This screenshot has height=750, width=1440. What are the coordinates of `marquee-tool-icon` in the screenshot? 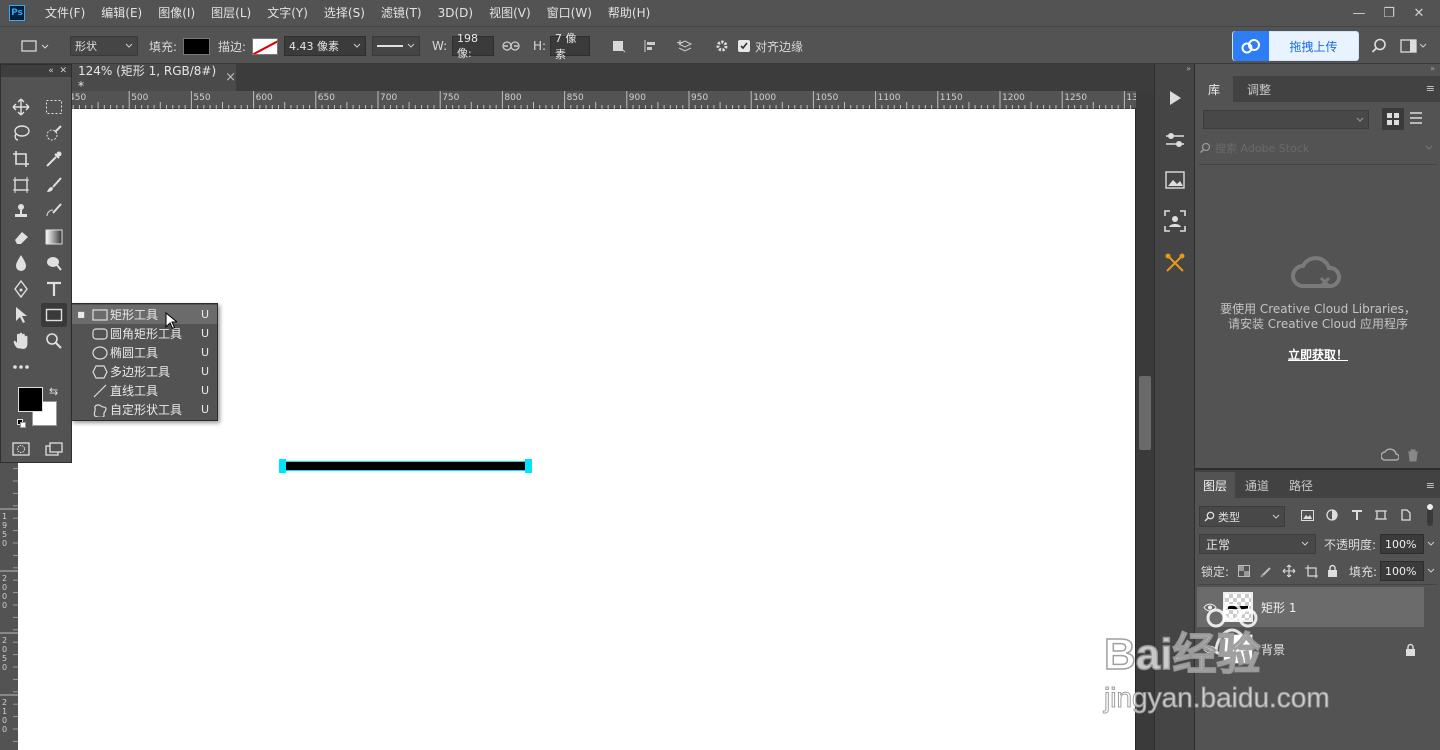 It's located at (54, 107).